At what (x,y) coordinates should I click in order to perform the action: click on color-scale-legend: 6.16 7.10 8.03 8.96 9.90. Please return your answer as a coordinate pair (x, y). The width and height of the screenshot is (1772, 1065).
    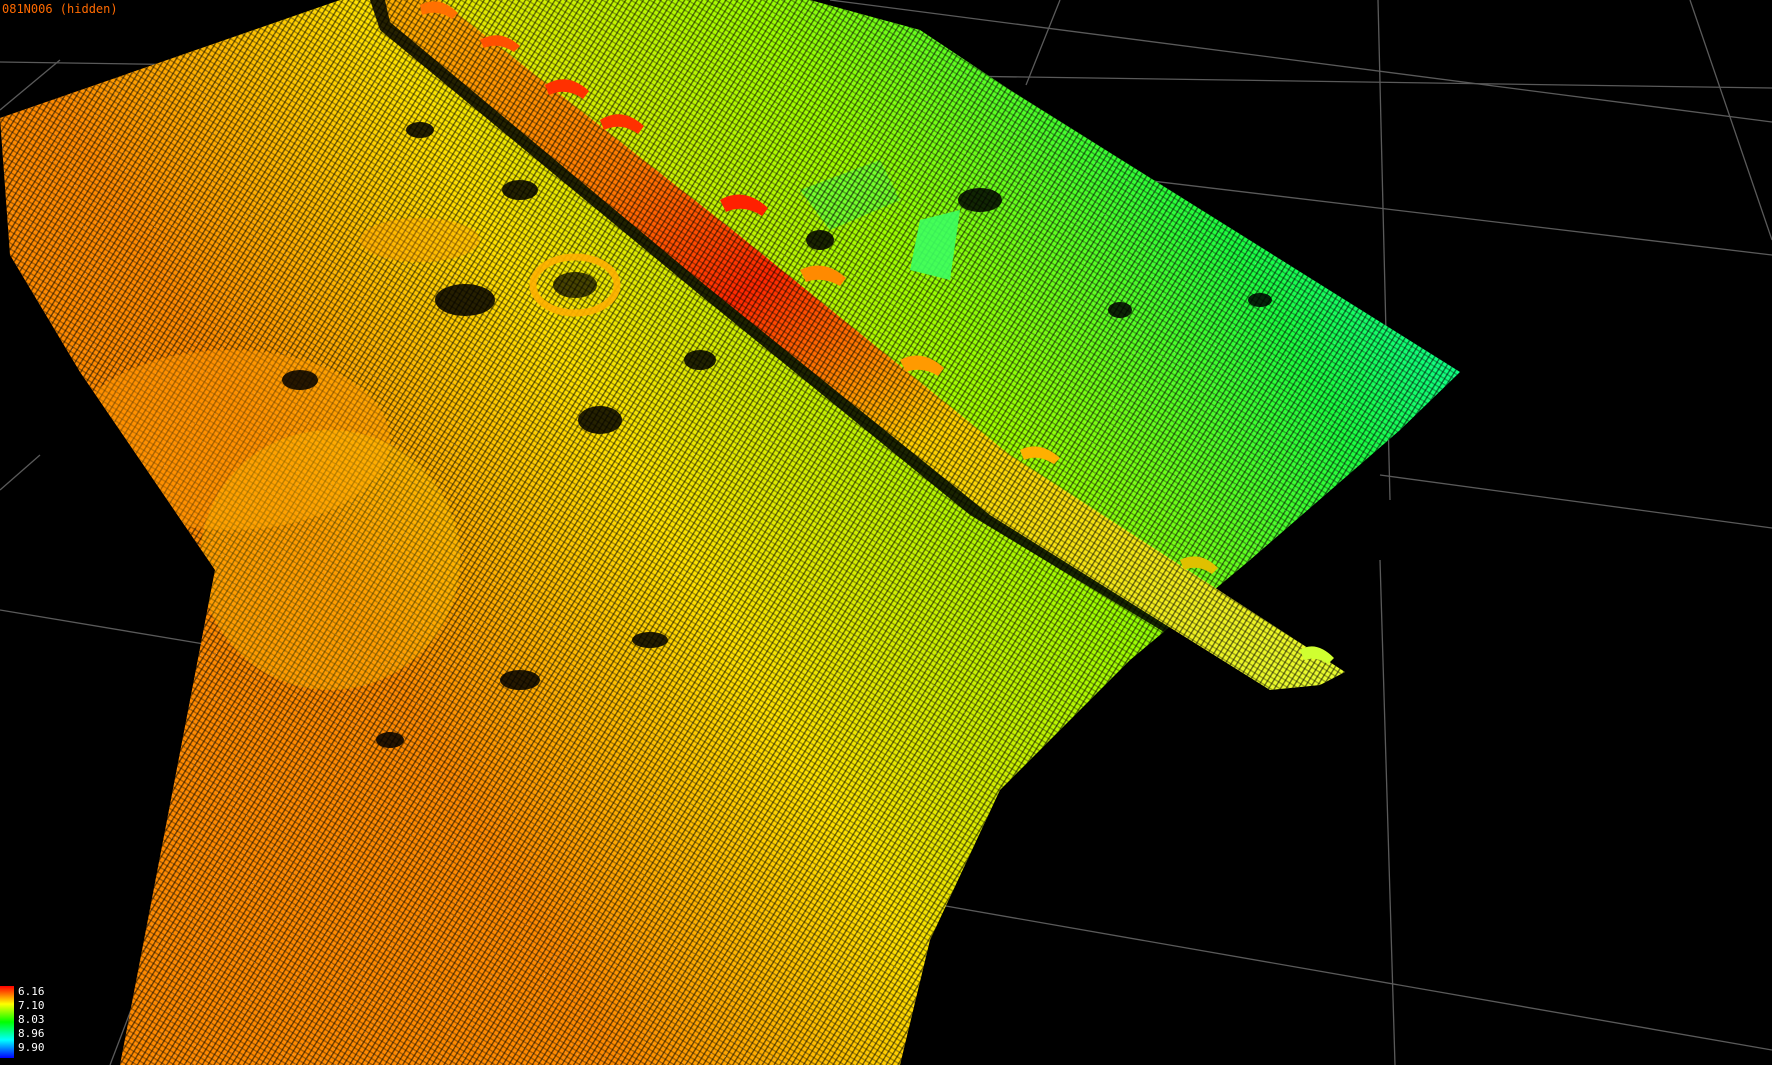
    Looking at the image, I should click on (30, 1022).